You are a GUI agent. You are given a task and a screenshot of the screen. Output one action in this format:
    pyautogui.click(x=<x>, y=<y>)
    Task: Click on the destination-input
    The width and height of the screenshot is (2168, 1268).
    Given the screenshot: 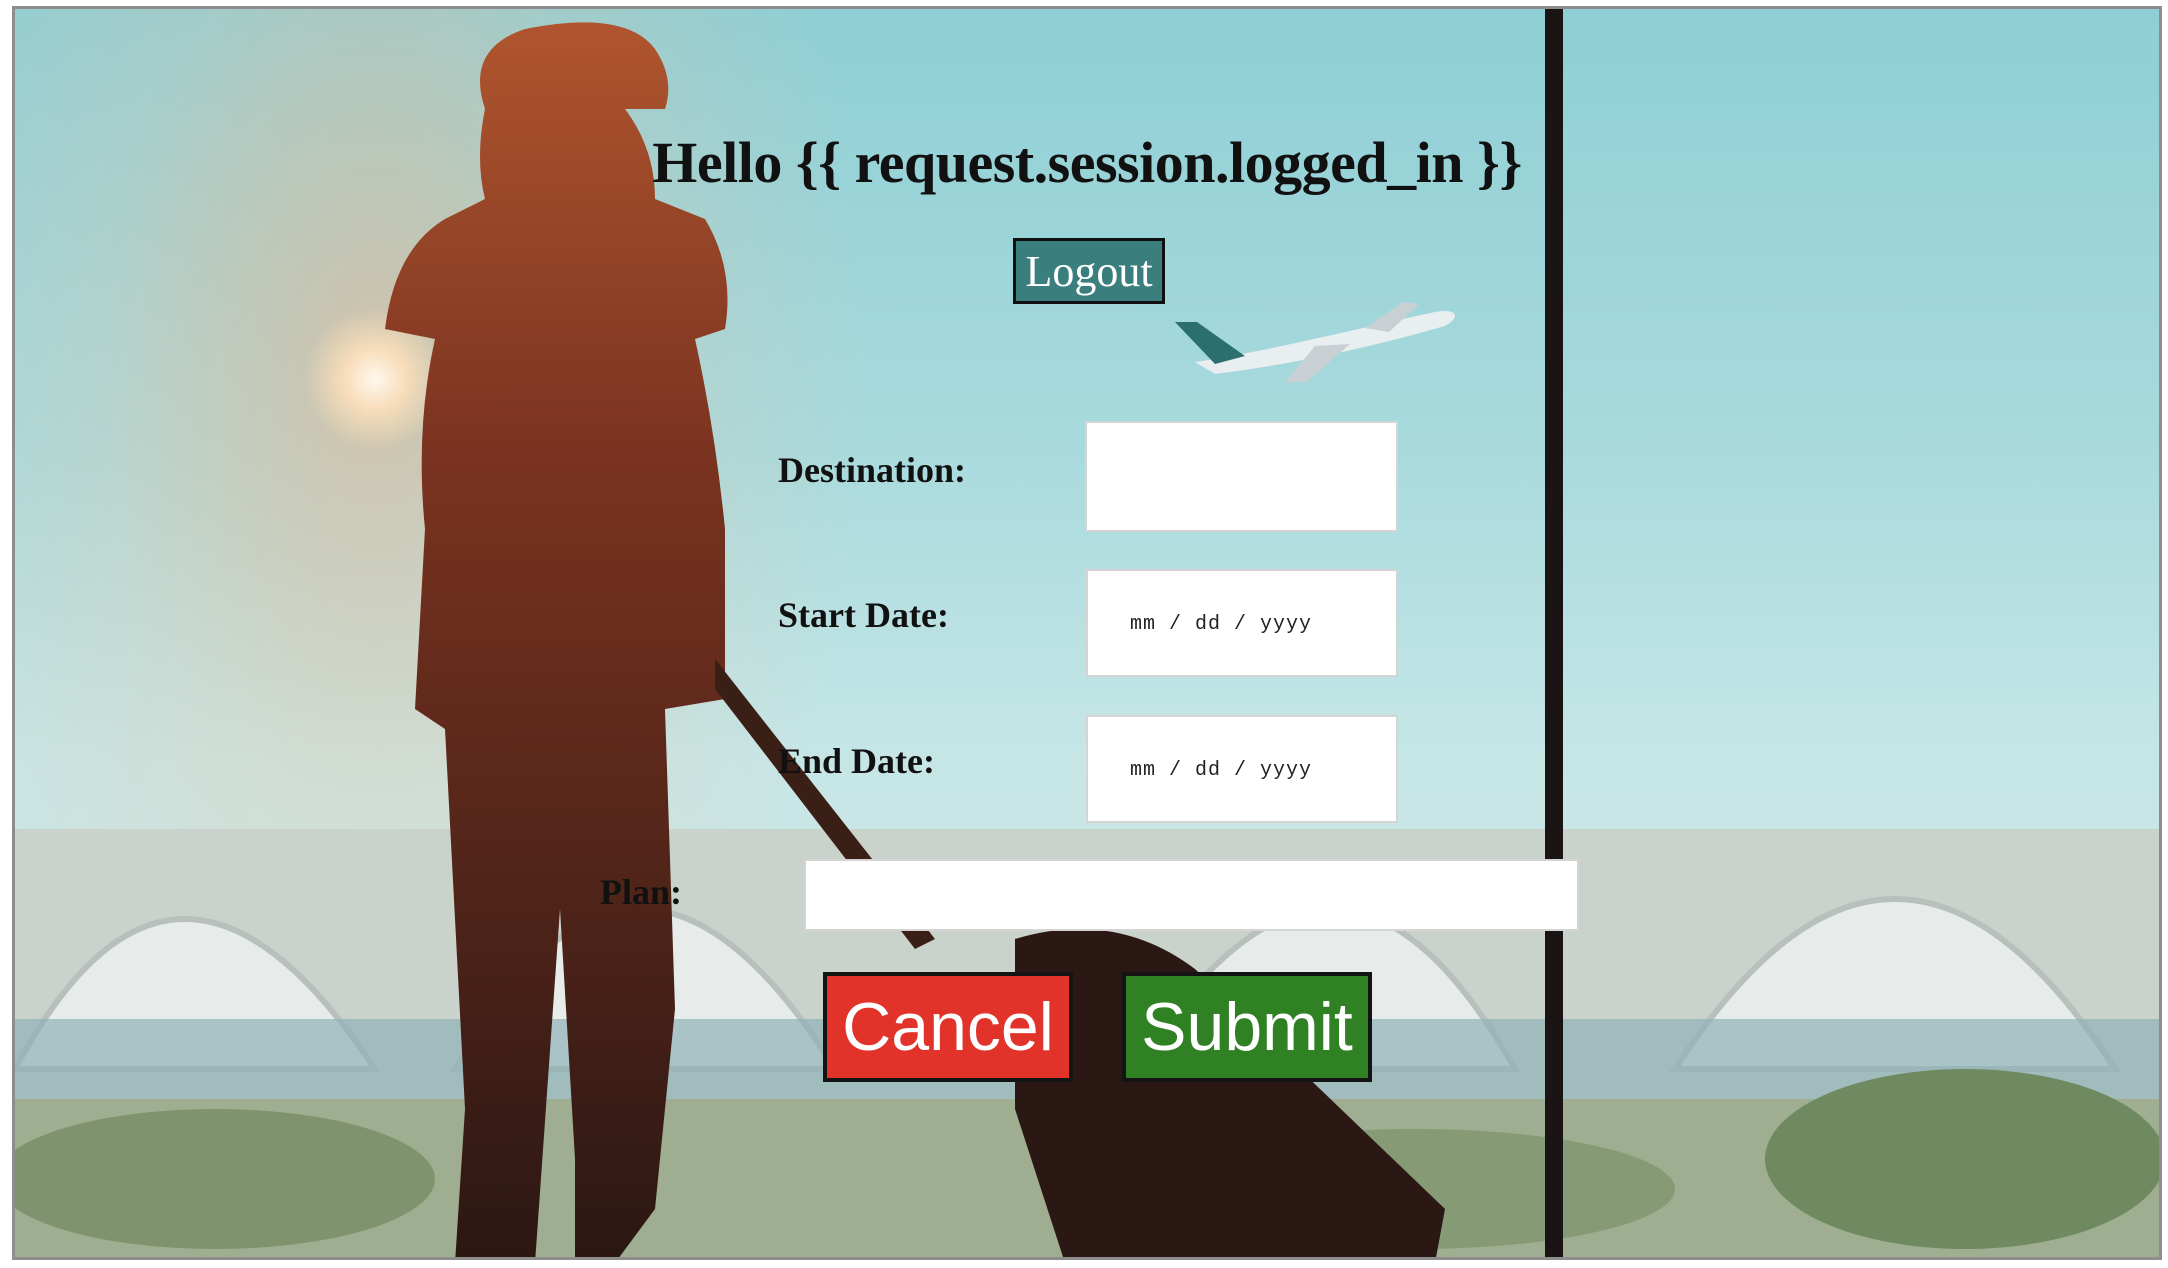 What is the action you would take?
    pyautogui.click(x=1241, y=476)
    